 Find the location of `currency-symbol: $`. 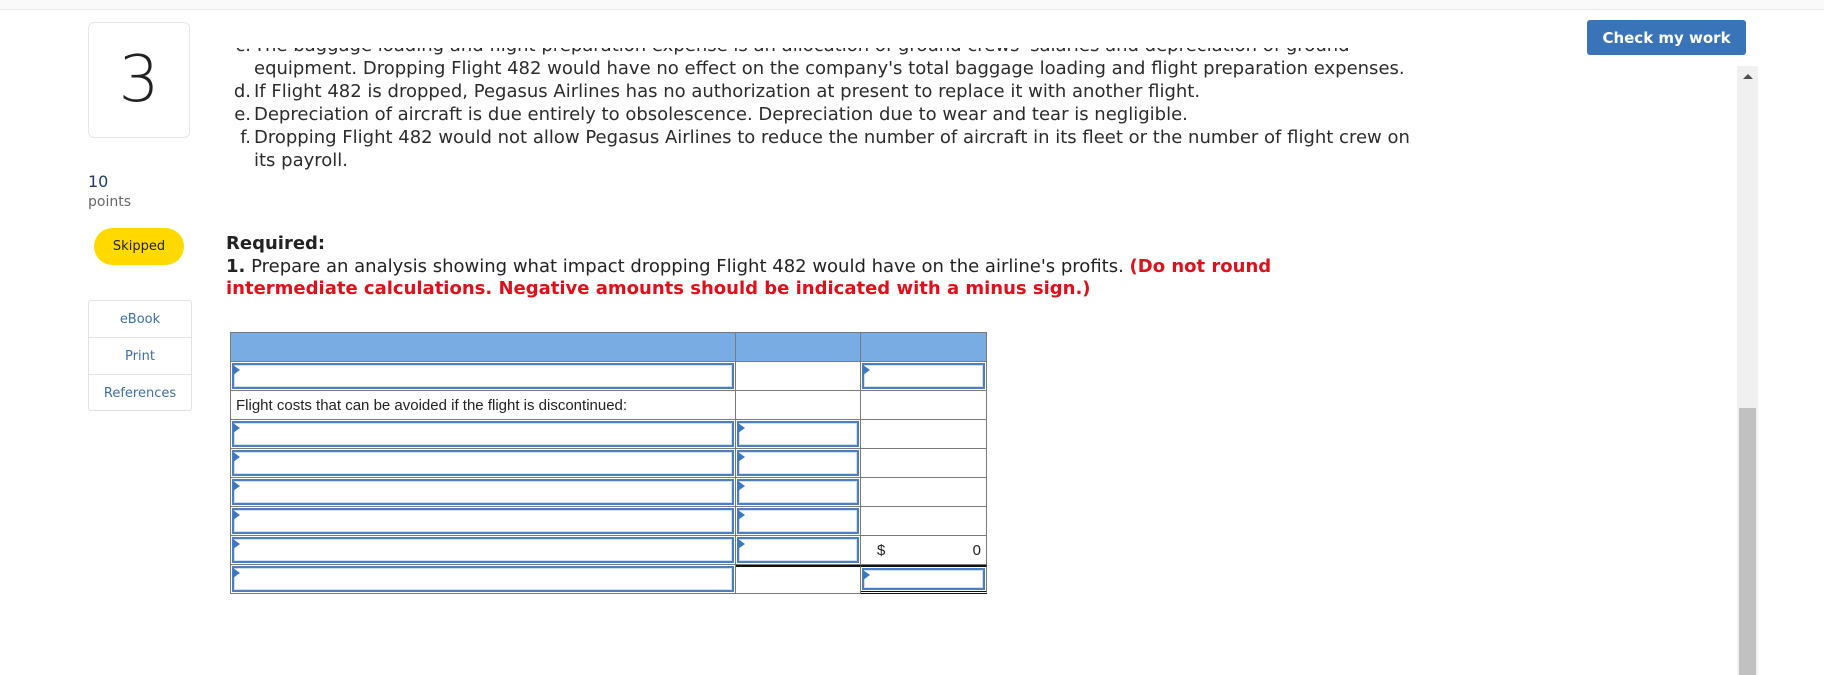

currency-symbol: $ is located at coordinates (881, 550).